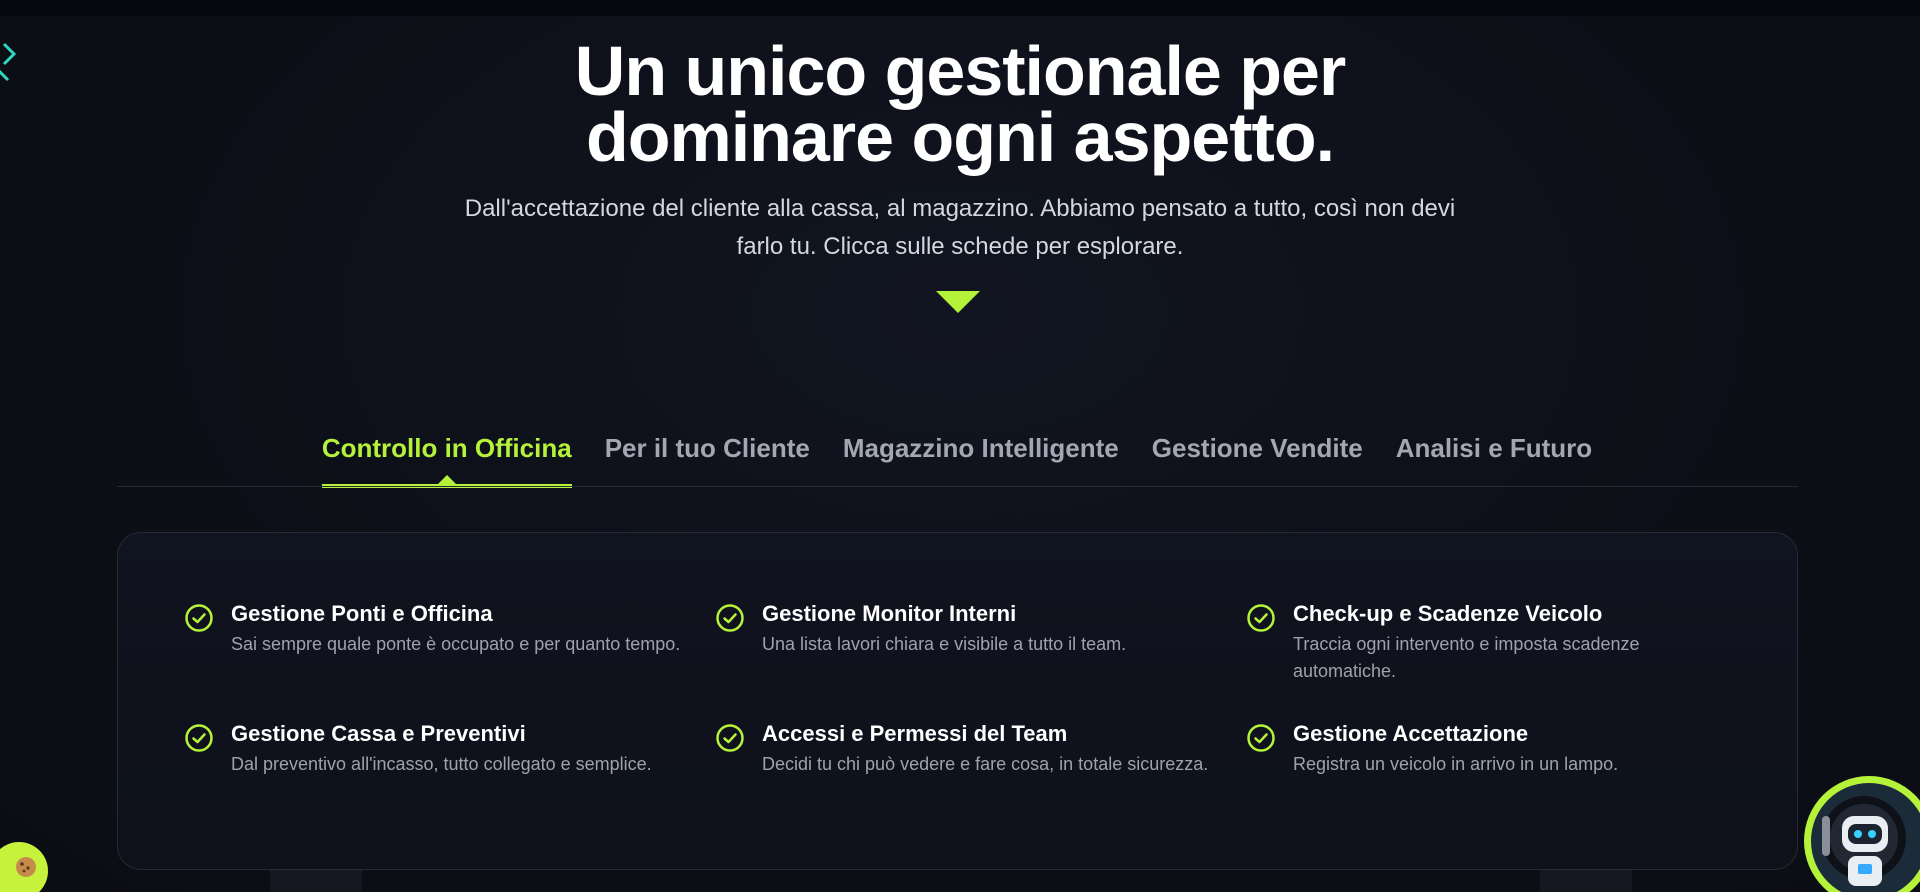 The width and height of the screenshot is (1920, 892). What do you see at coordinates (915, 733) in the screenshot?
I see `feature-title: Accessi e Permessi del Team` at bounding box center [915, 733].